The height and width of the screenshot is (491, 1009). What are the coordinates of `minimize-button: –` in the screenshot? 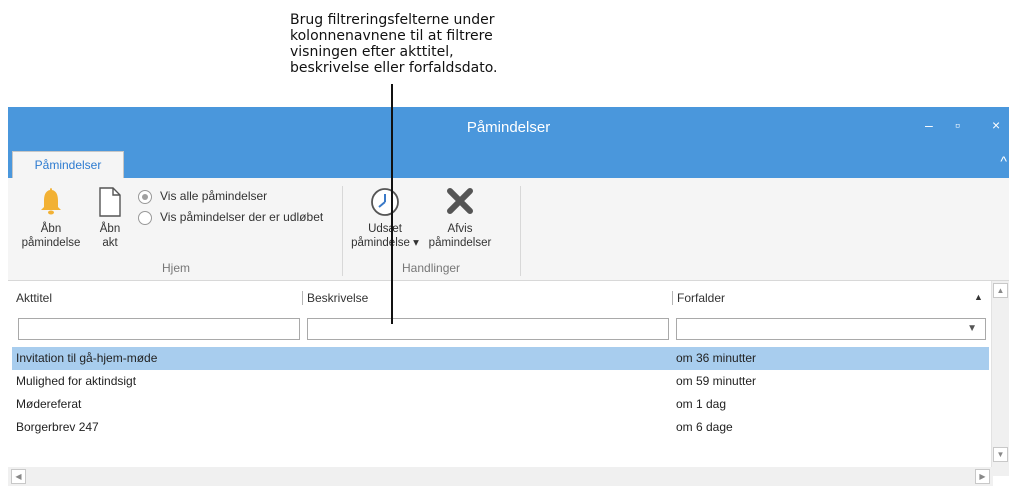 It's located at (929, 125).